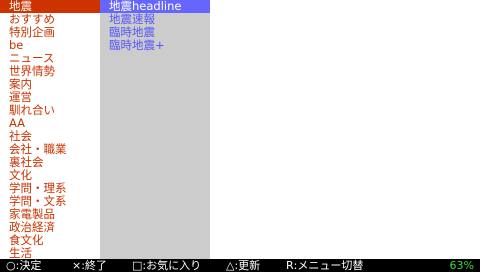  I want to click on category-item: ニュース, so click(50, 58).